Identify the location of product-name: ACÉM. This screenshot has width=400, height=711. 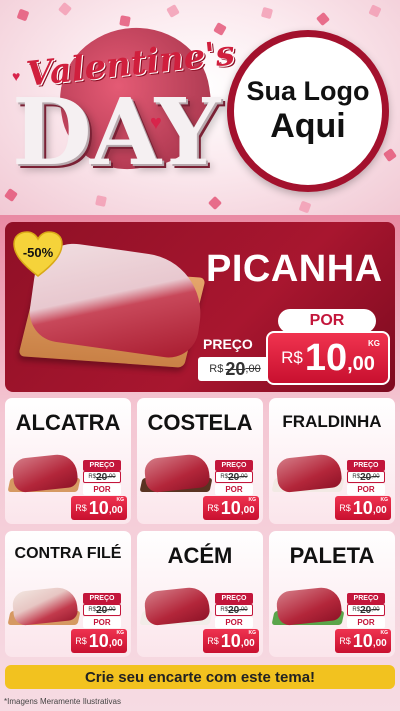
(200, 555).